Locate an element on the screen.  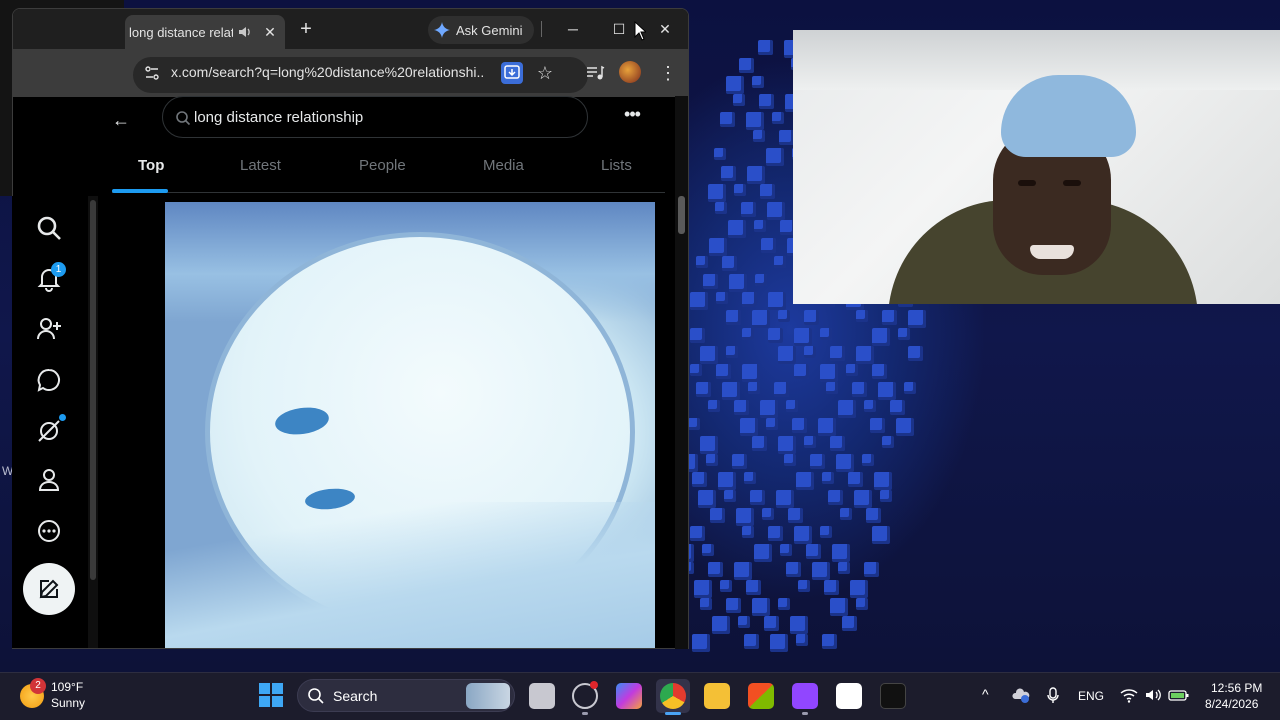
volume-icon is located at coordinates (1153, 695).